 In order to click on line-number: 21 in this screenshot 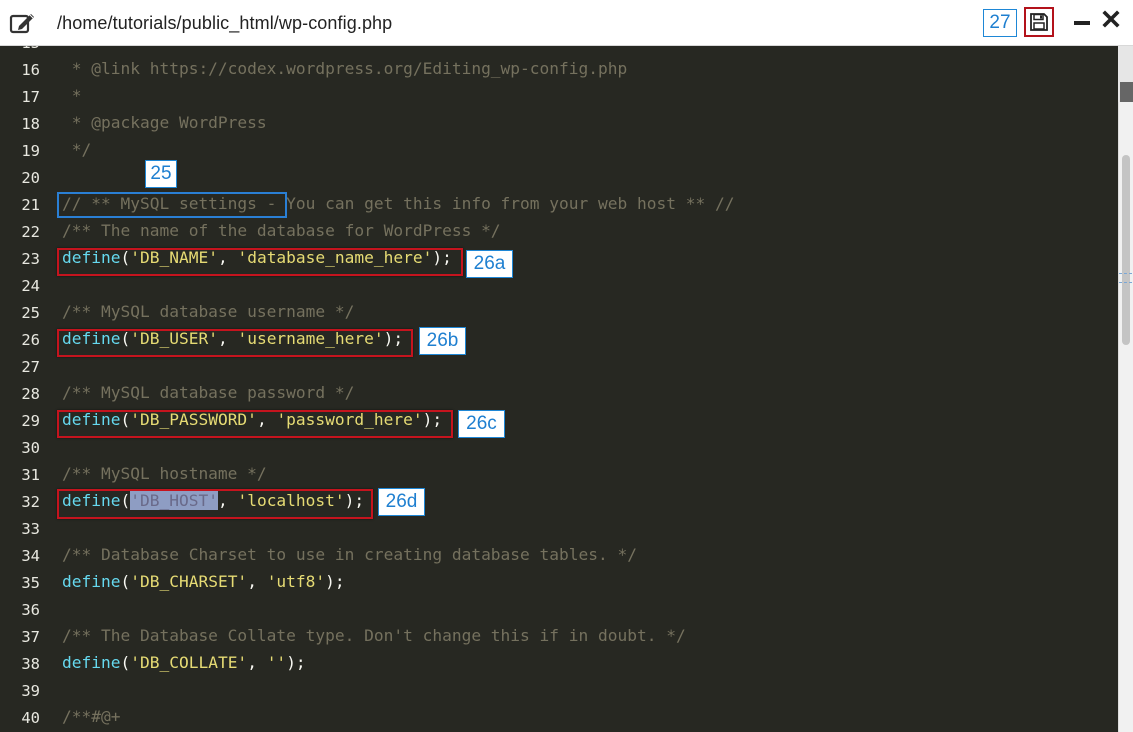, I will do `click(30, 205)`.